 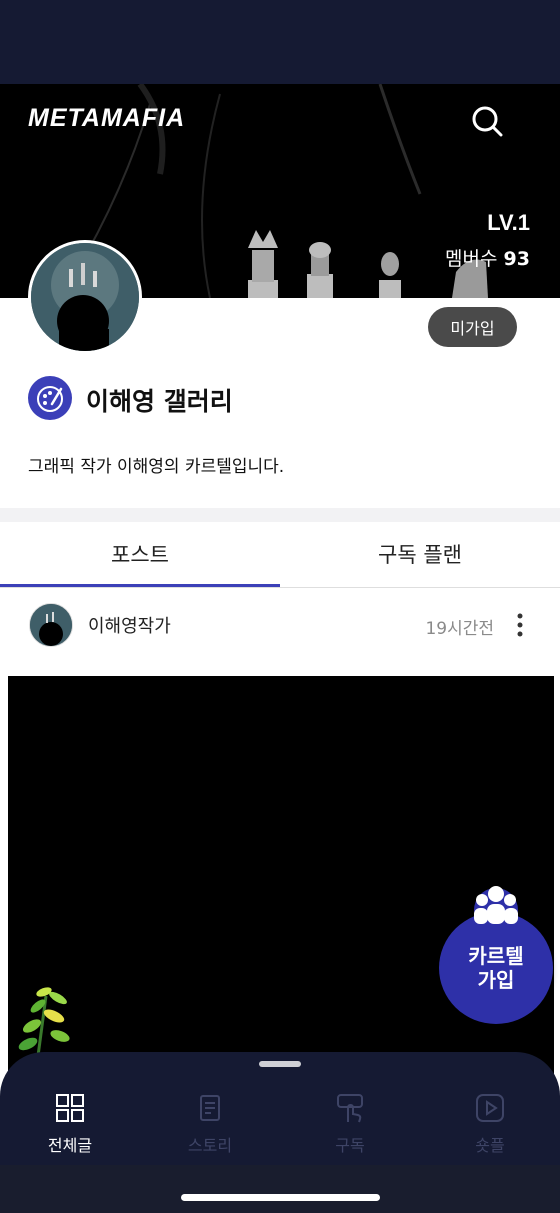 What do you see at coordinates (140, 554) in the screenshot?
I see `tab-posts: 포스트` at bounding box center [140, 554].